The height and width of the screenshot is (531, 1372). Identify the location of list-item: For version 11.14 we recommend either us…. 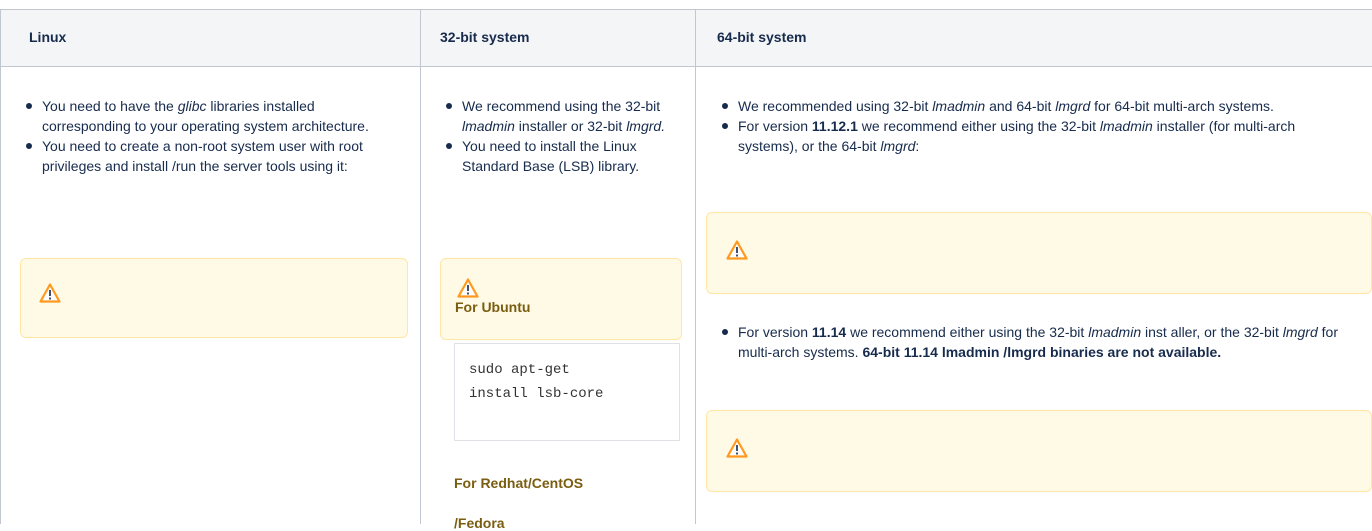
(1041, 342).